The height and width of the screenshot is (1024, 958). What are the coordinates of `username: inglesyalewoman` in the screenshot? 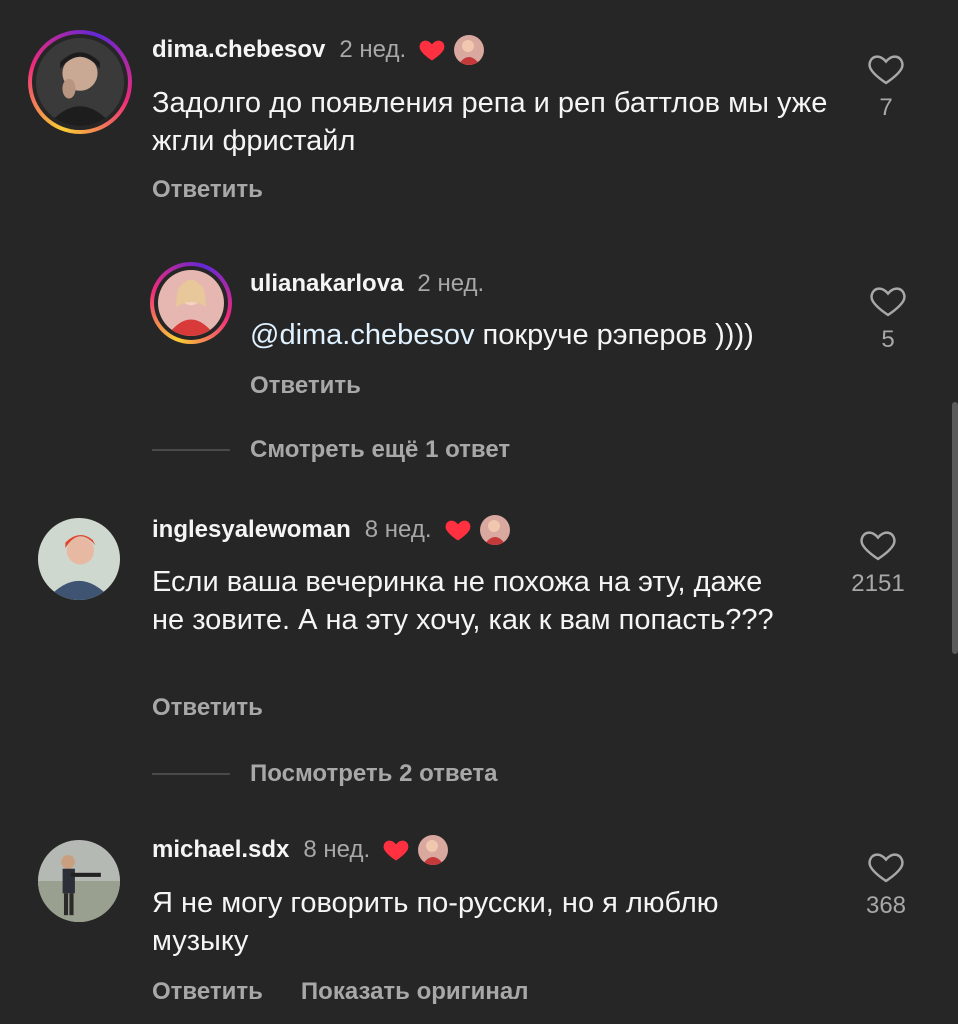 It's located at (251, 530).